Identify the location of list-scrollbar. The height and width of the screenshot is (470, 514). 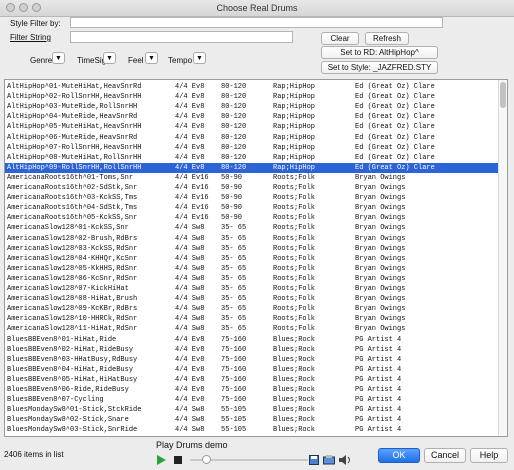
(502, 258).